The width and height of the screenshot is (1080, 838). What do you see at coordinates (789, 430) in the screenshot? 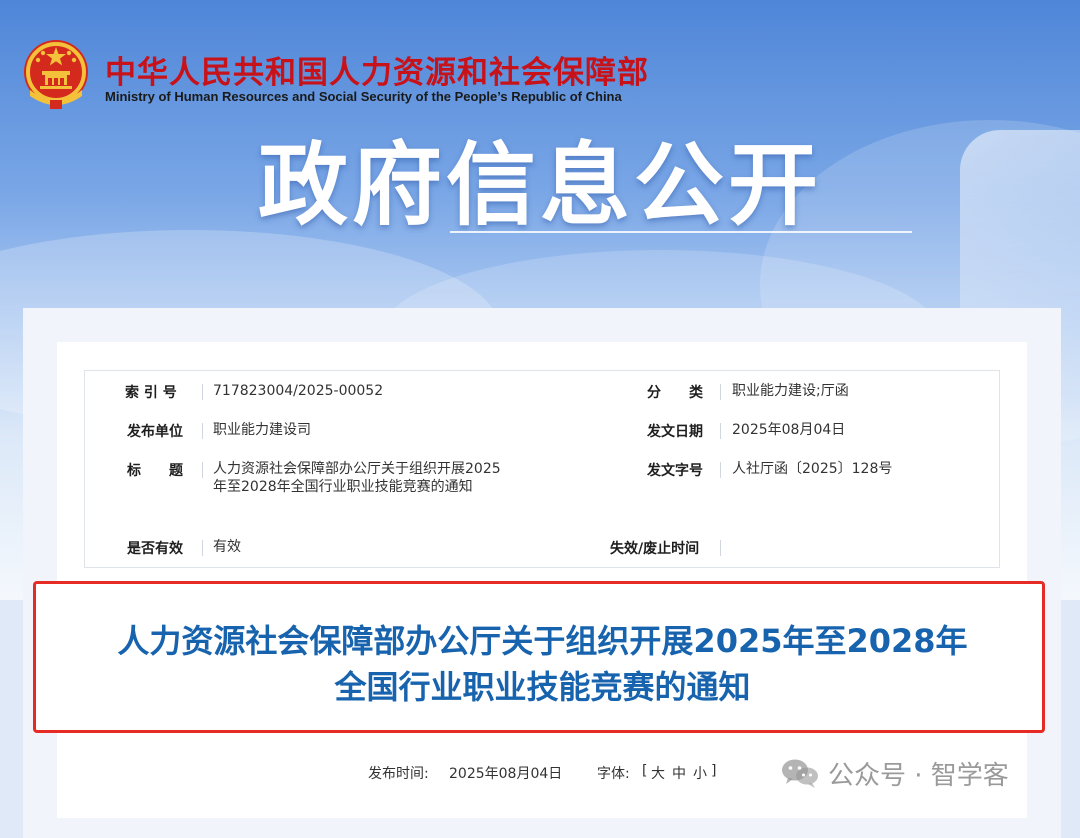
I see `issue-date-value: 2025年08月04日` at bounding box center [789, 430].